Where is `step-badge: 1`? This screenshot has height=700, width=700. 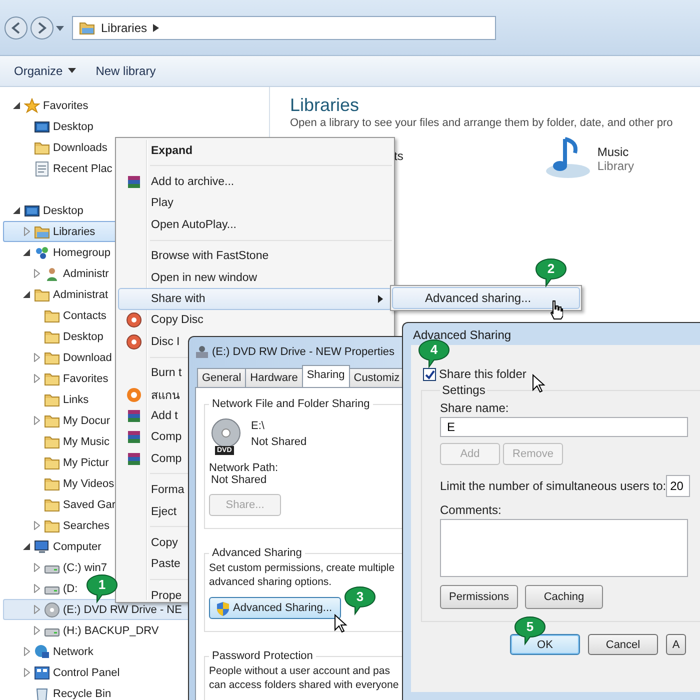
step-badge: 1 is located at coordinates (102, 589).